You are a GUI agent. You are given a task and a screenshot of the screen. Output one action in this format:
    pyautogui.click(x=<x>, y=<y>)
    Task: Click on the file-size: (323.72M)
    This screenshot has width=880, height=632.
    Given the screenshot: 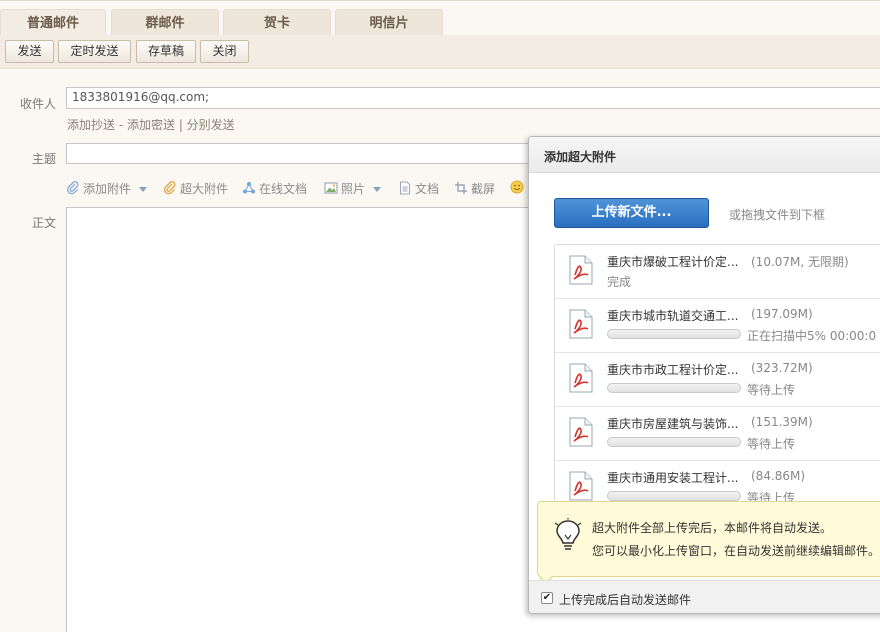 What is the action you would take?
    pyautogui.click(x=782, y=368)
    